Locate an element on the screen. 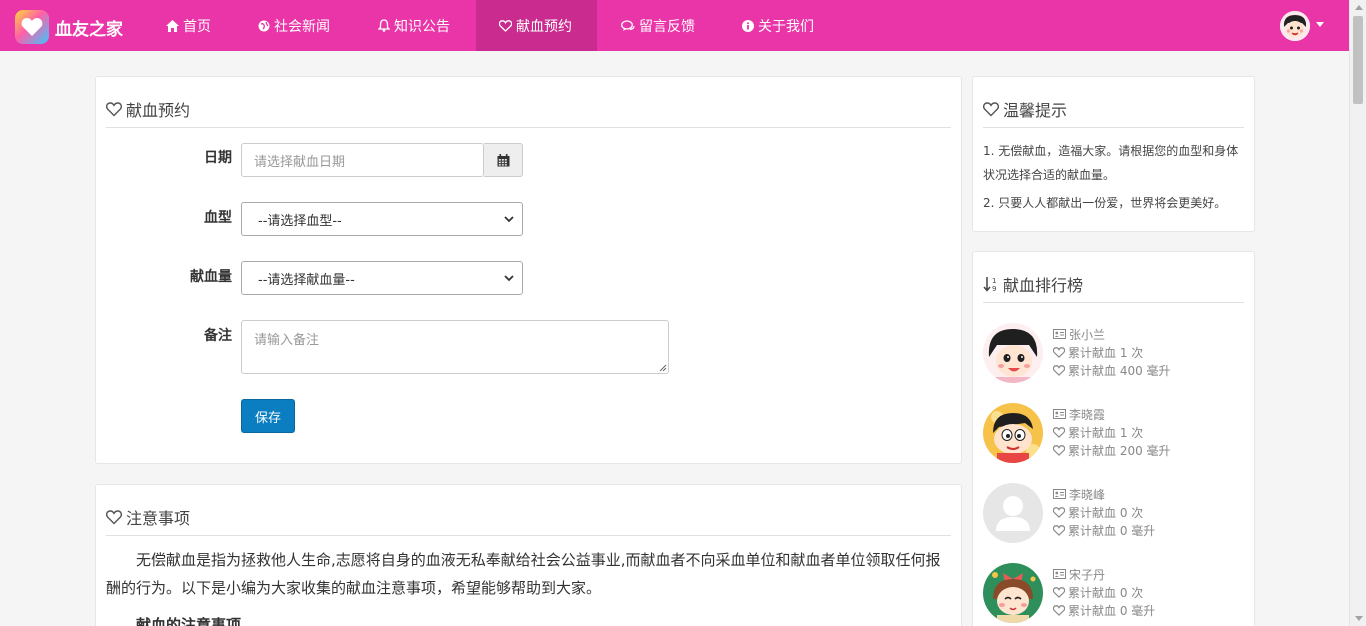 Image resolution: width=1366 pixels, height=626 pixels. ranking-entry: 张小兰 累计献血 1 次 累计献血 400 毫升 is located at coordinates (1113, 354).